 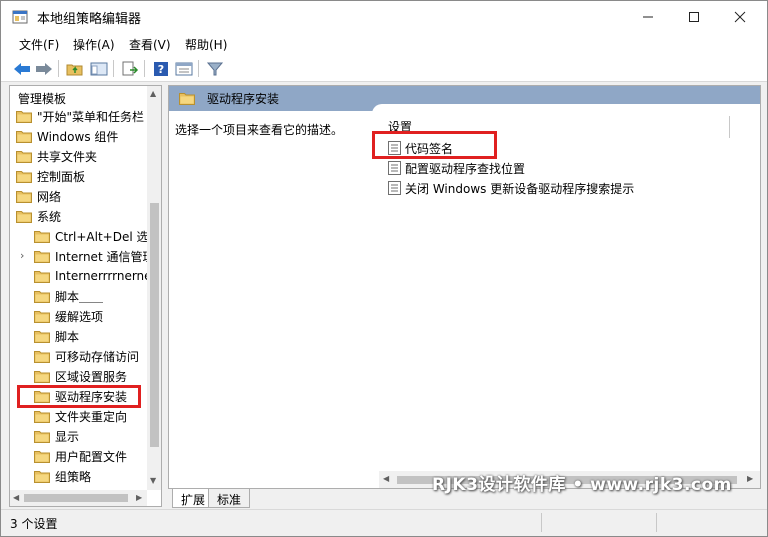 I want to click on tree-root: 管理模板, so click(x=42, y=98).